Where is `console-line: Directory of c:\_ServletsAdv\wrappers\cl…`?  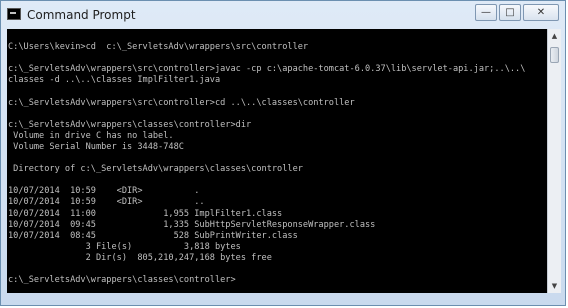
console-line: Directory of c:\_ServletsAdv\wrappers\cl… is located at coordinates (155, 169).